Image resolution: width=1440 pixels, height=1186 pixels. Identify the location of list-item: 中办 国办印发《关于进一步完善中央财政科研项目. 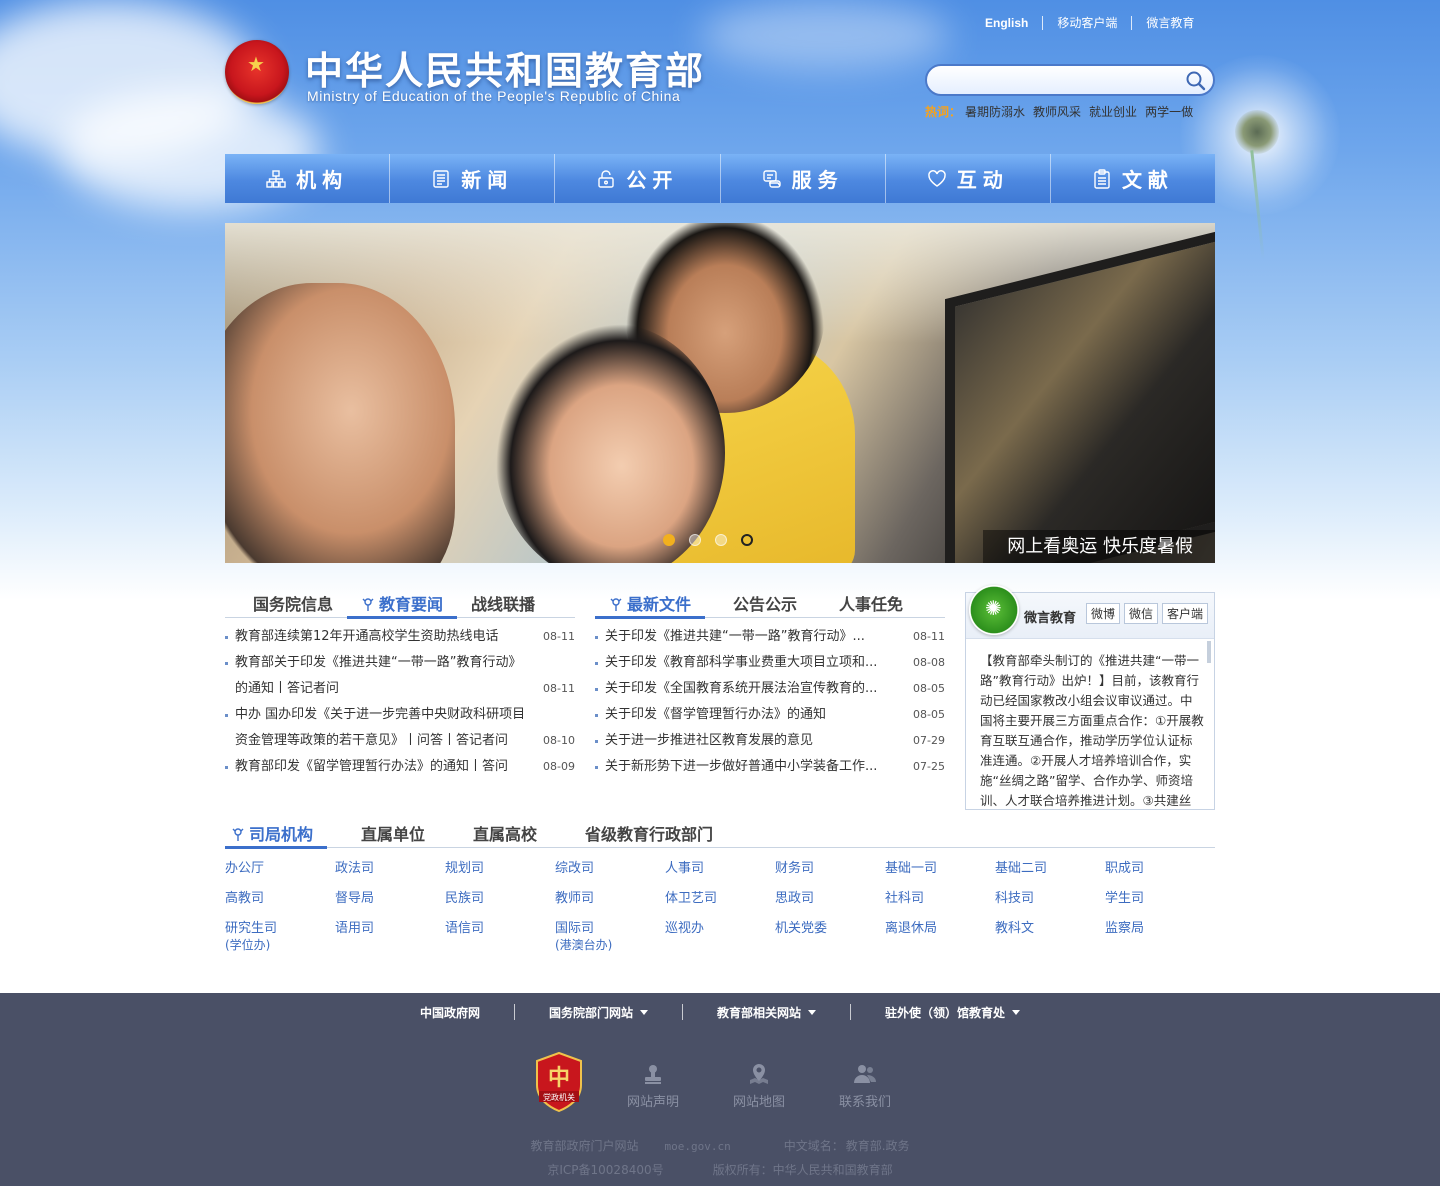
(400, 715).